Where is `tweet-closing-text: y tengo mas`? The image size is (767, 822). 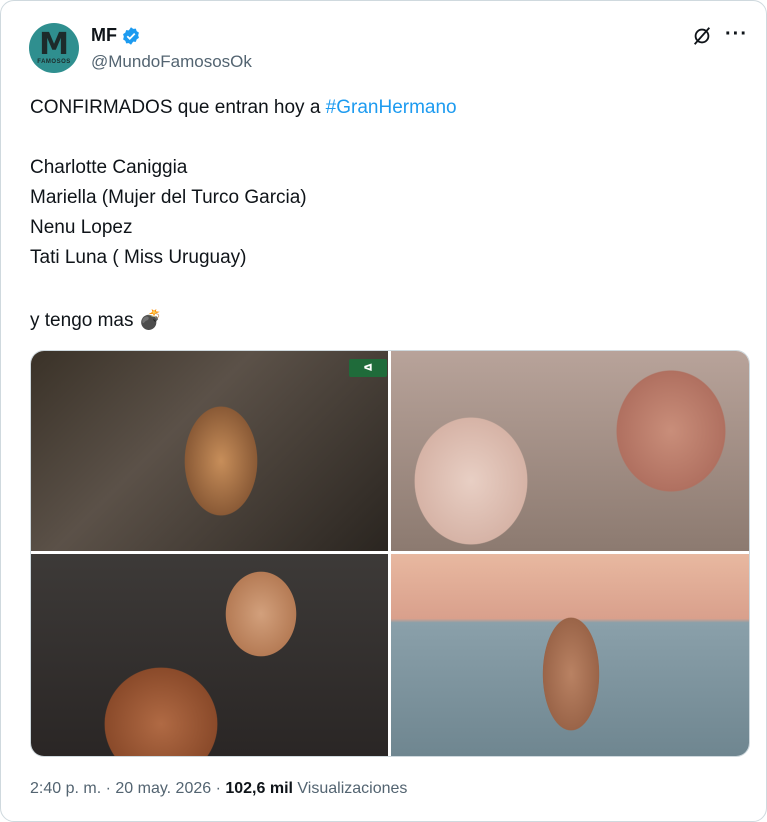 tweet-closing-text: y tengo mas is located at coordinates (82, 320).